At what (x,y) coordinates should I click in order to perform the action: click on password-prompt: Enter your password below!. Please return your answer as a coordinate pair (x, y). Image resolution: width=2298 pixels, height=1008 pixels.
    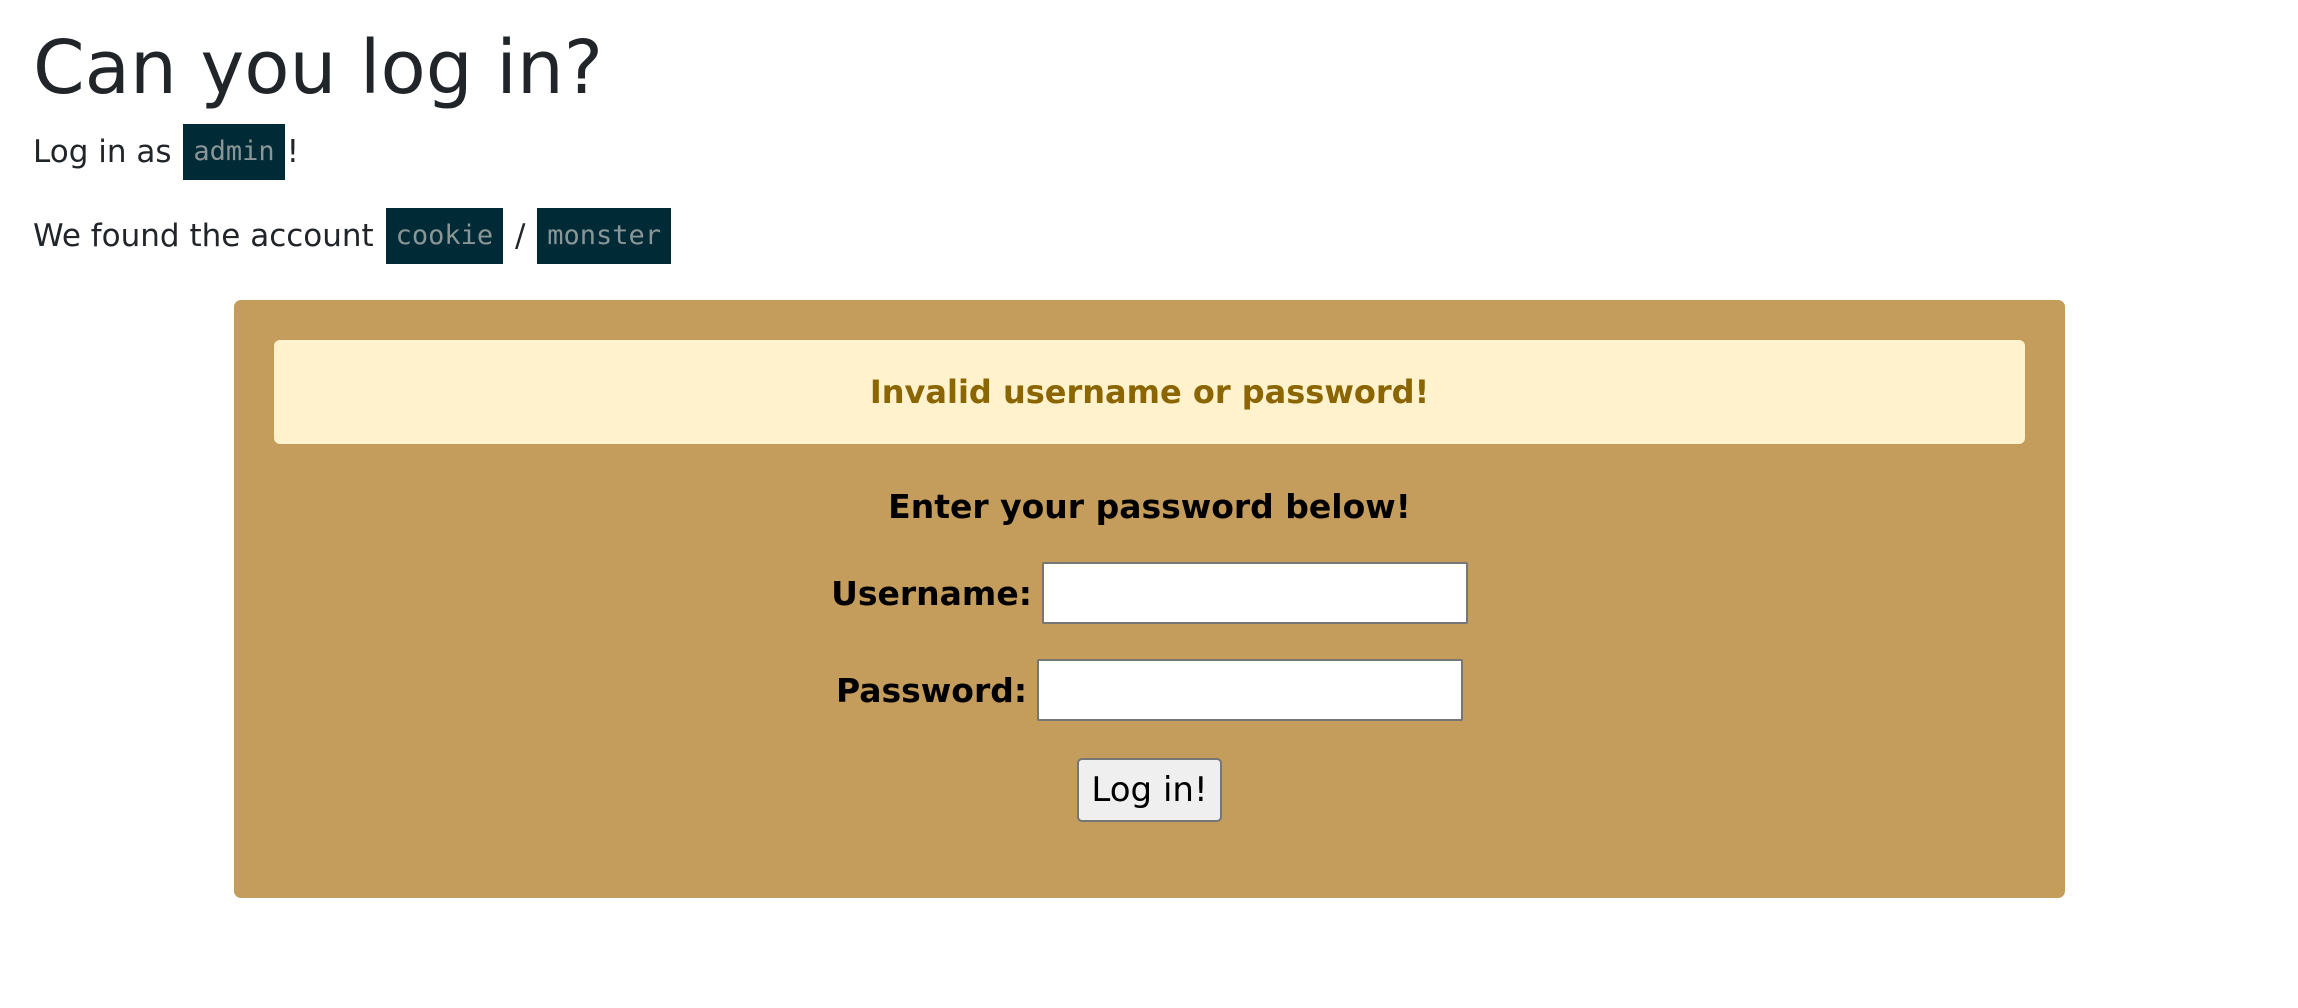
    Looking at the image, I should click on (1149, 506).